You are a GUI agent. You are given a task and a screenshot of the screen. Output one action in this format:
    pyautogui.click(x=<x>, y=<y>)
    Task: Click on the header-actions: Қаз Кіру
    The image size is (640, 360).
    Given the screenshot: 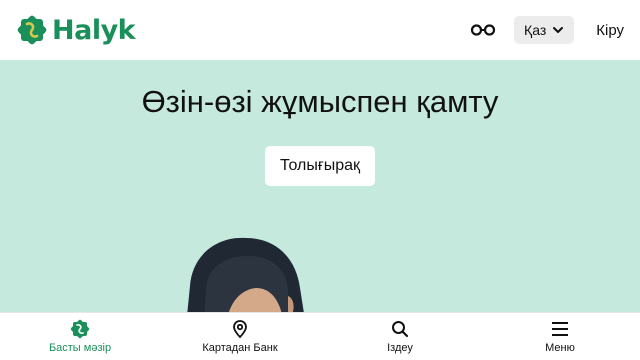 What is the action you would take?
    pyautogui.click(x=547, y=30)
    